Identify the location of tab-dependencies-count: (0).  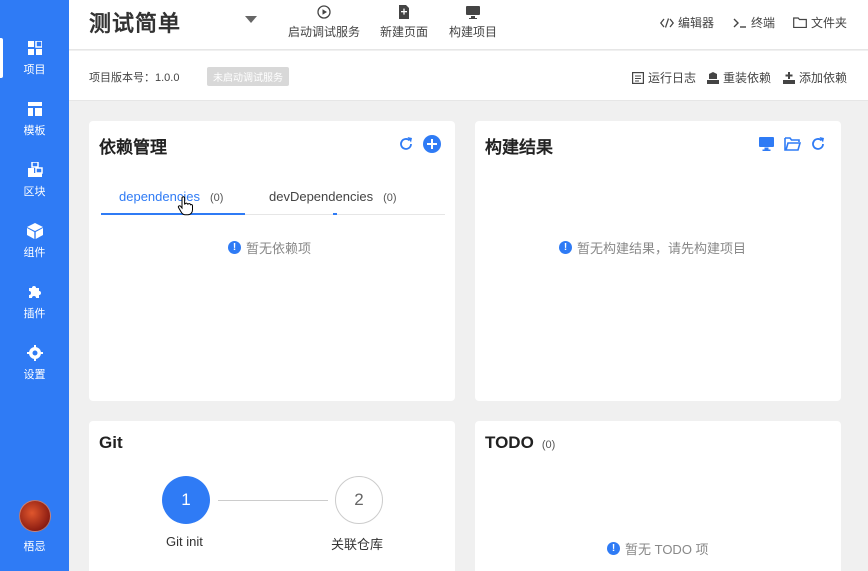
(216, 198).